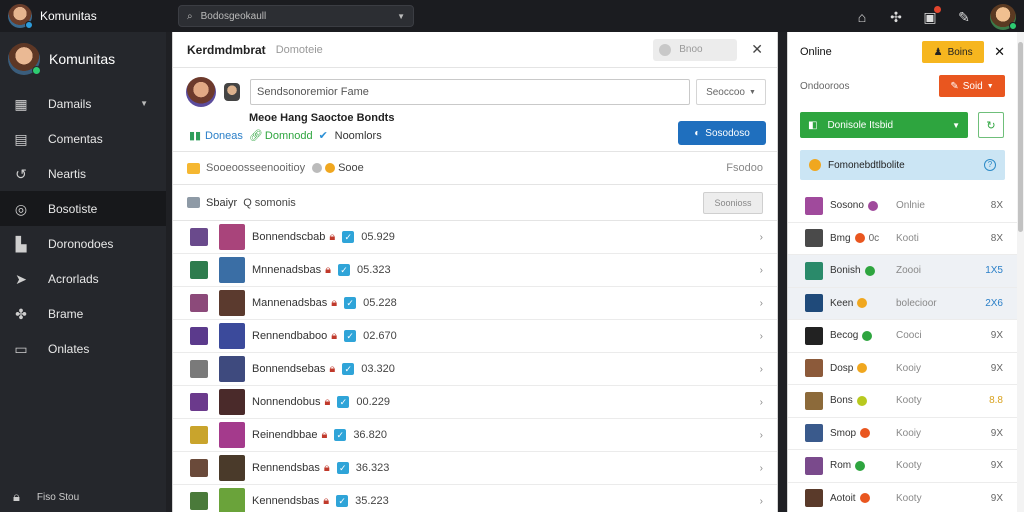 The width and height of the screenshot is (1024, 512). I want to click on table-row: Rennendsbas 🔒︎ ✓ 36.323 ›, so click(475, 468).